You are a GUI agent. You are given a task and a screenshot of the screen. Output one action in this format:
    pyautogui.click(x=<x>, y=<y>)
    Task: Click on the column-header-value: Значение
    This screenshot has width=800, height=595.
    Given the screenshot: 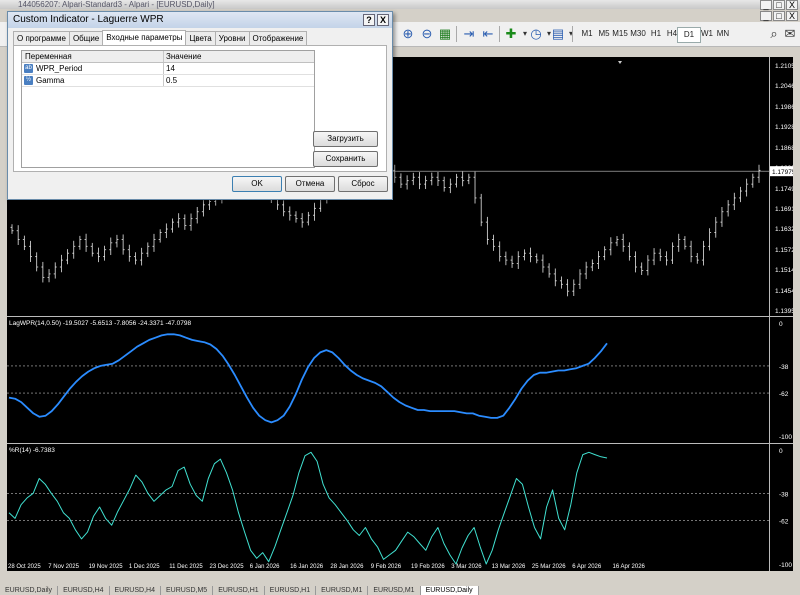 What is the action you would take?
    pyautogui.click(x=183, y=56)
    